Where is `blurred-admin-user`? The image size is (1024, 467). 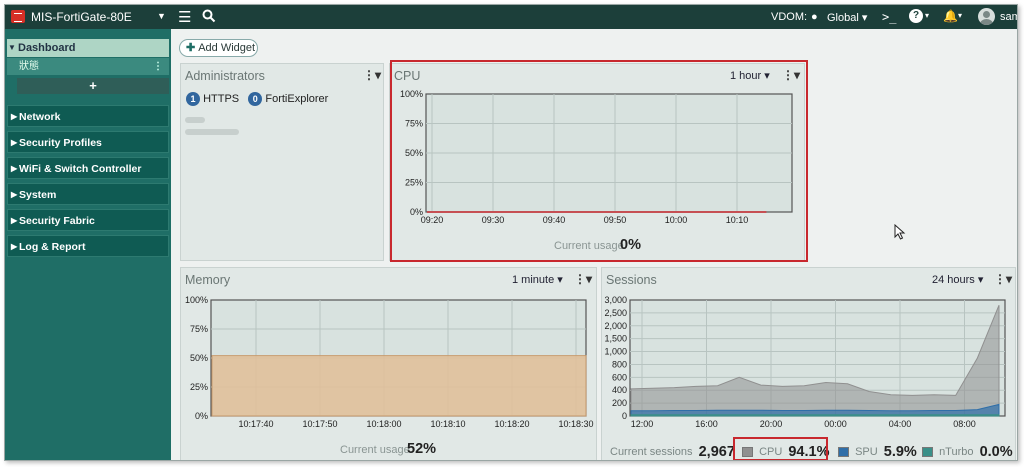
blurred-admin-user is located at coordinates (226, 124).